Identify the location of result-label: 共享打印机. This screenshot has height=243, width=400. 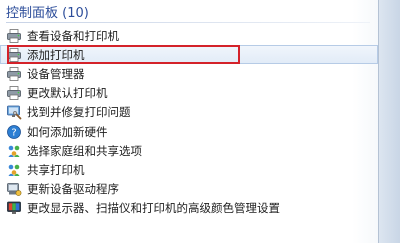
(56, 169).